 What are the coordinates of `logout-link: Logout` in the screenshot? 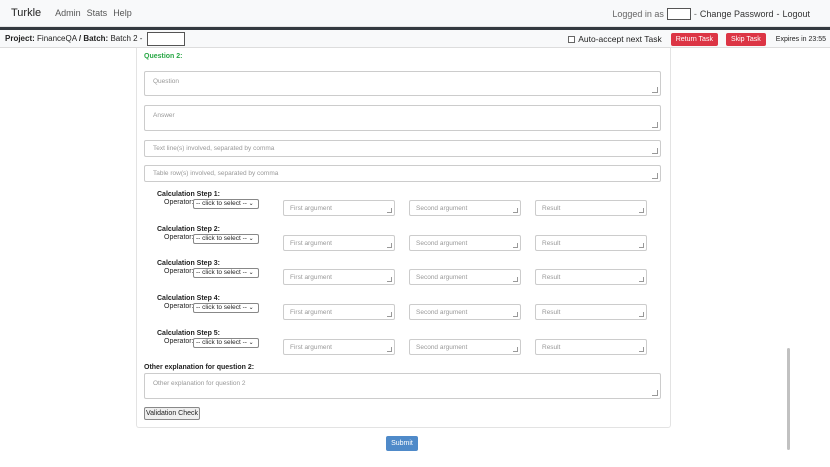 It's located at (796, 14).